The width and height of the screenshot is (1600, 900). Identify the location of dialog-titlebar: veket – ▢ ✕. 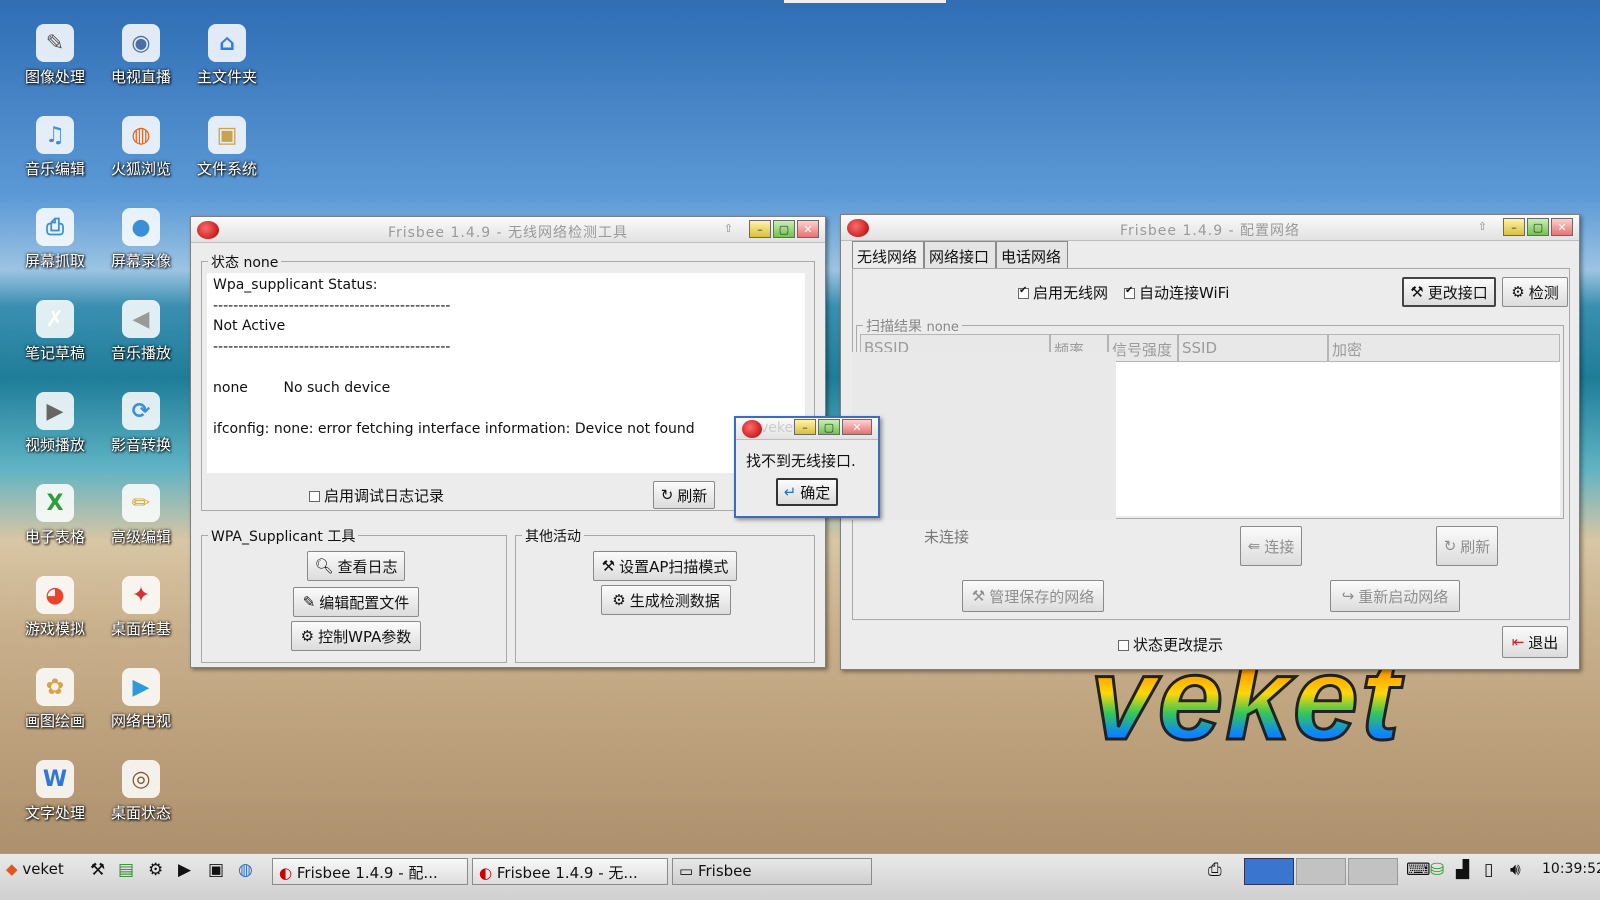
(807, 429).